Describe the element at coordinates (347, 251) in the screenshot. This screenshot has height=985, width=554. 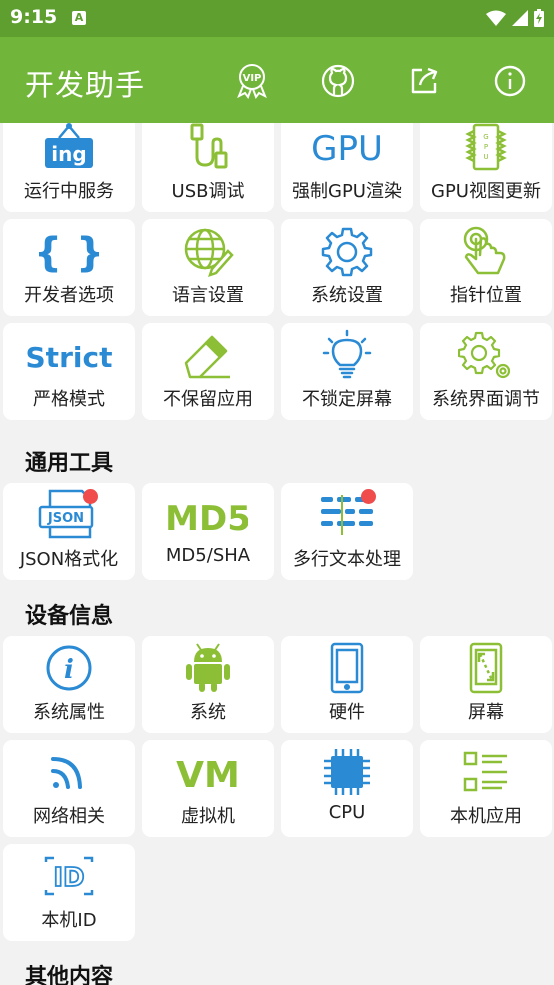
I see `gear-icon` at that location.